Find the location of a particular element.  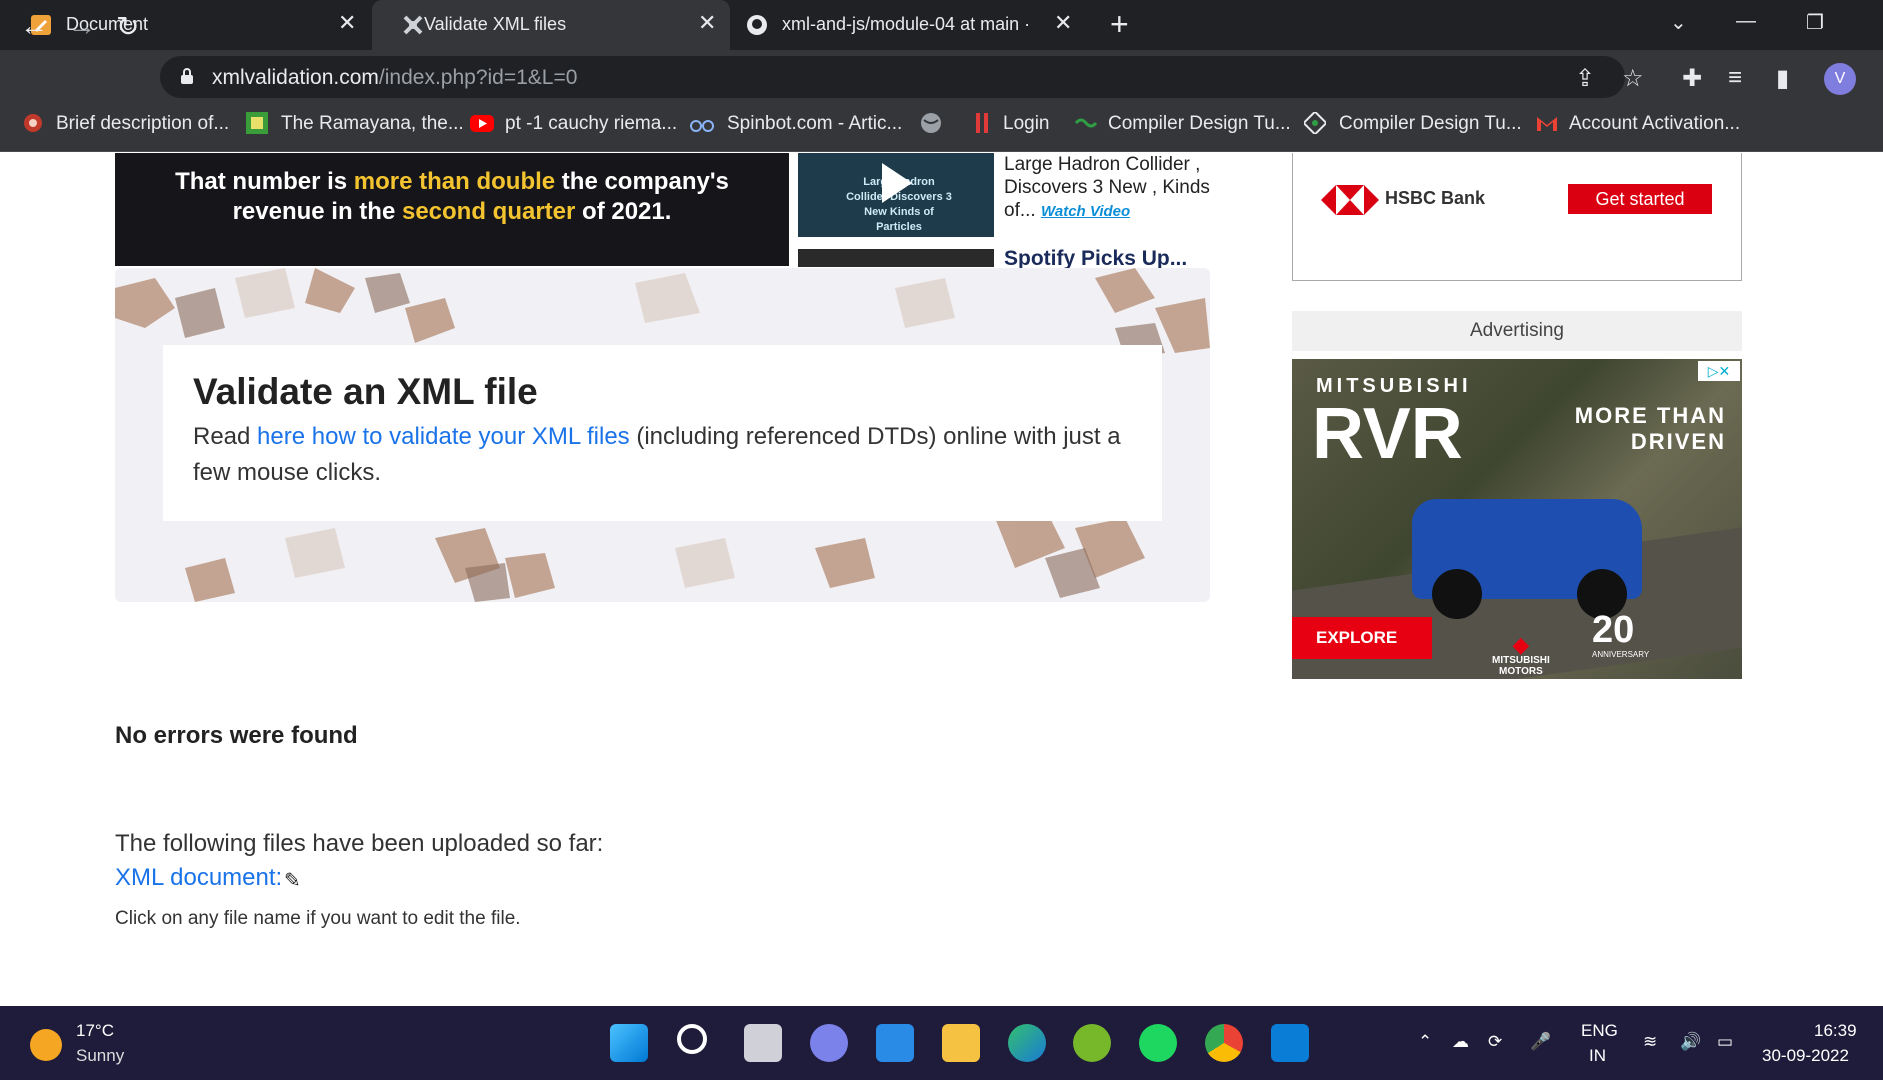

watch-video-link: Watch Video is located at coordinates (1085, 211).